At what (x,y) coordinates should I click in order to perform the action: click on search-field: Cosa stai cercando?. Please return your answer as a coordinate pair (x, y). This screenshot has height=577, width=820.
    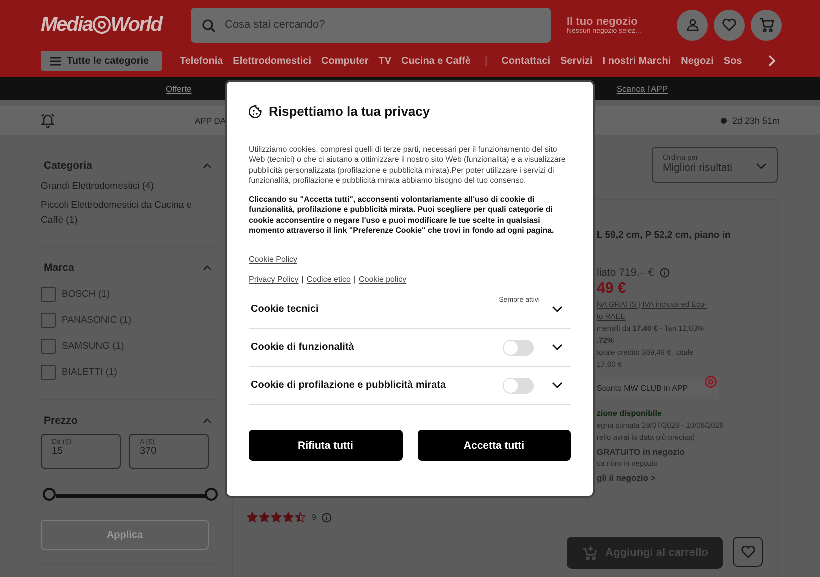
    Looking at the image, I should click on (371, 25).